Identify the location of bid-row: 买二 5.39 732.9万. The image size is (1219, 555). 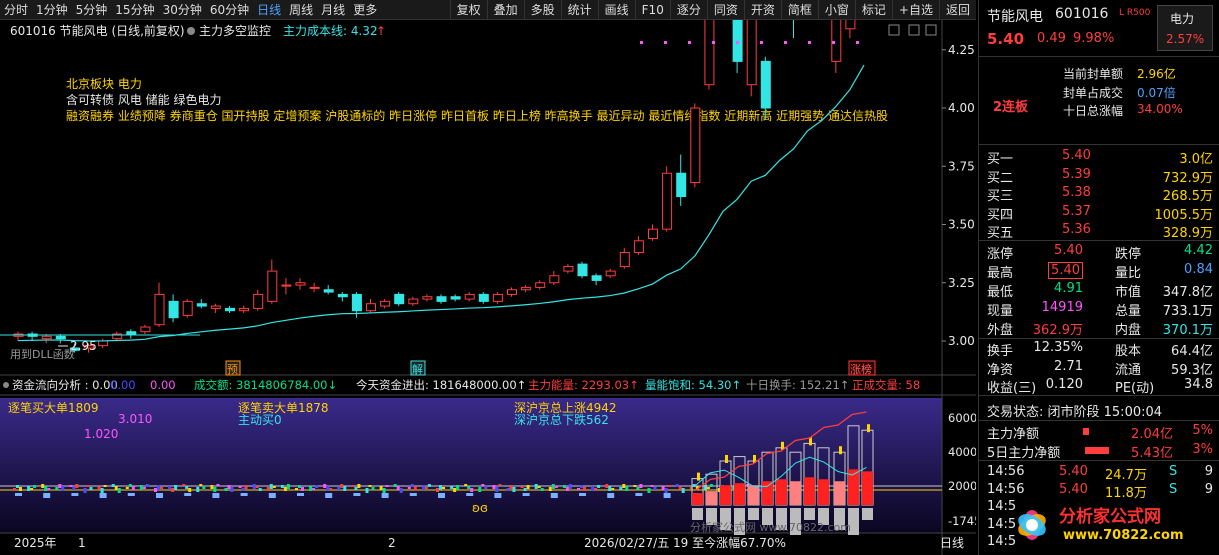
(1100, 176).